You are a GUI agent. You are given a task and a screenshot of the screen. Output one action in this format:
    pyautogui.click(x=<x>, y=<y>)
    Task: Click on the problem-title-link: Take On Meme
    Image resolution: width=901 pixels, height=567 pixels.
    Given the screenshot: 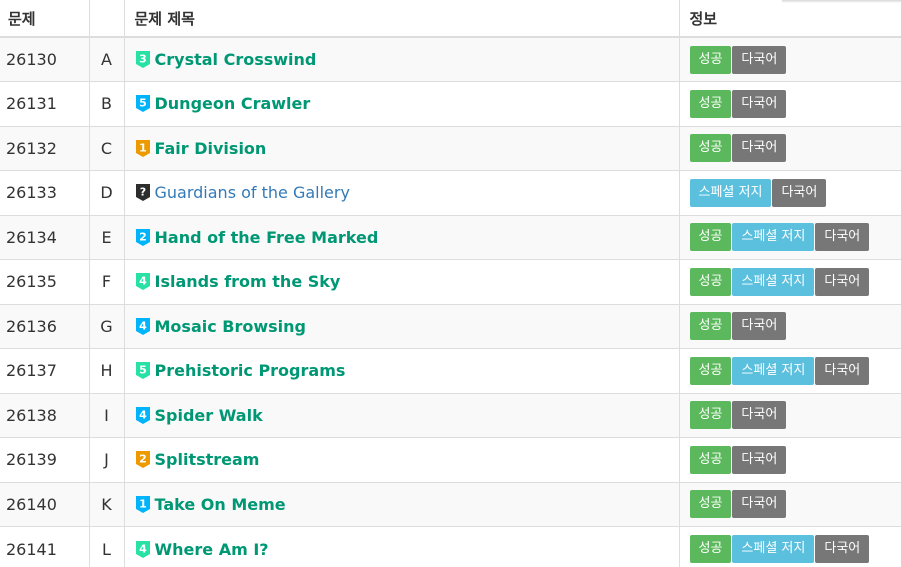 What is the action you would take?
    pyautogui.click(x=220, y=504)
    